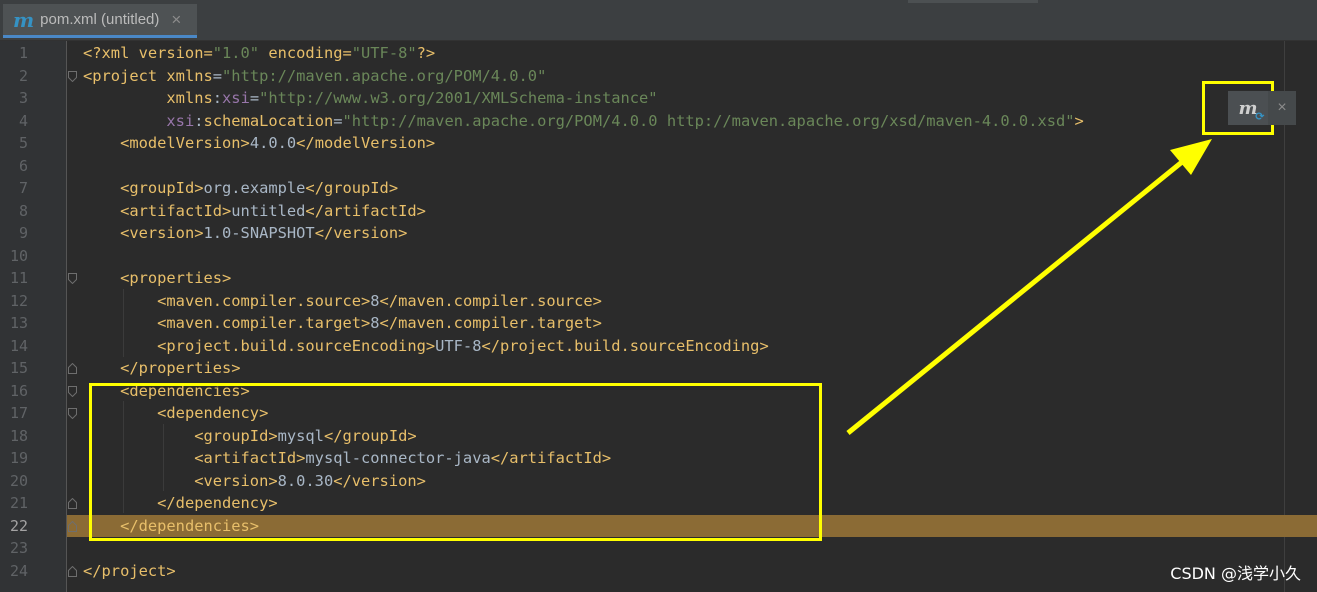 The width and height of the screenshot is (1317, 592). Describe the element at coordinates (100, 21) in the screenshot. I see `tab-pom-xml: m pom.xml (untitled) ×` at that location.